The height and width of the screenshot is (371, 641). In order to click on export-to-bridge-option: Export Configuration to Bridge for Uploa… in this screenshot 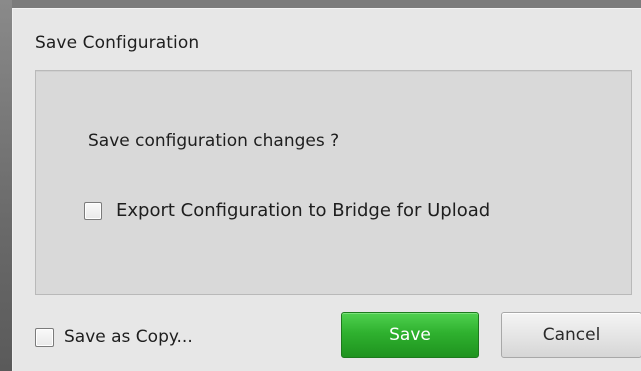, I will do `click(287, 210)`.